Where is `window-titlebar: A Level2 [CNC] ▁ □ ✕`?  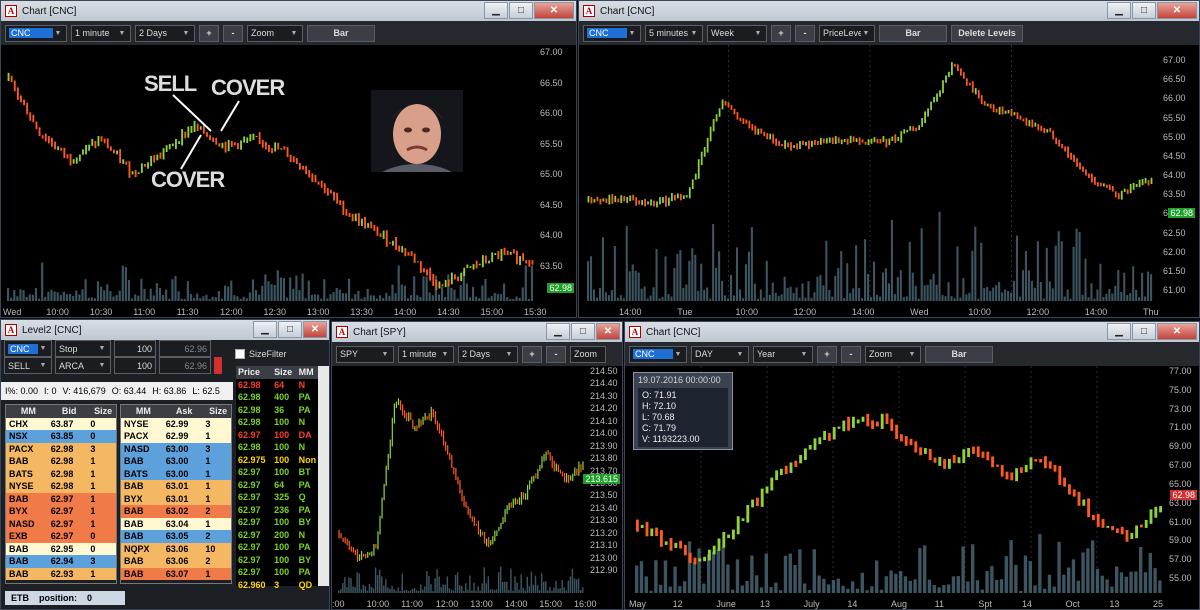
window-titlebar: A Level2 [CNC] ▁ □ ✕ is located at coordinates (165, 330).